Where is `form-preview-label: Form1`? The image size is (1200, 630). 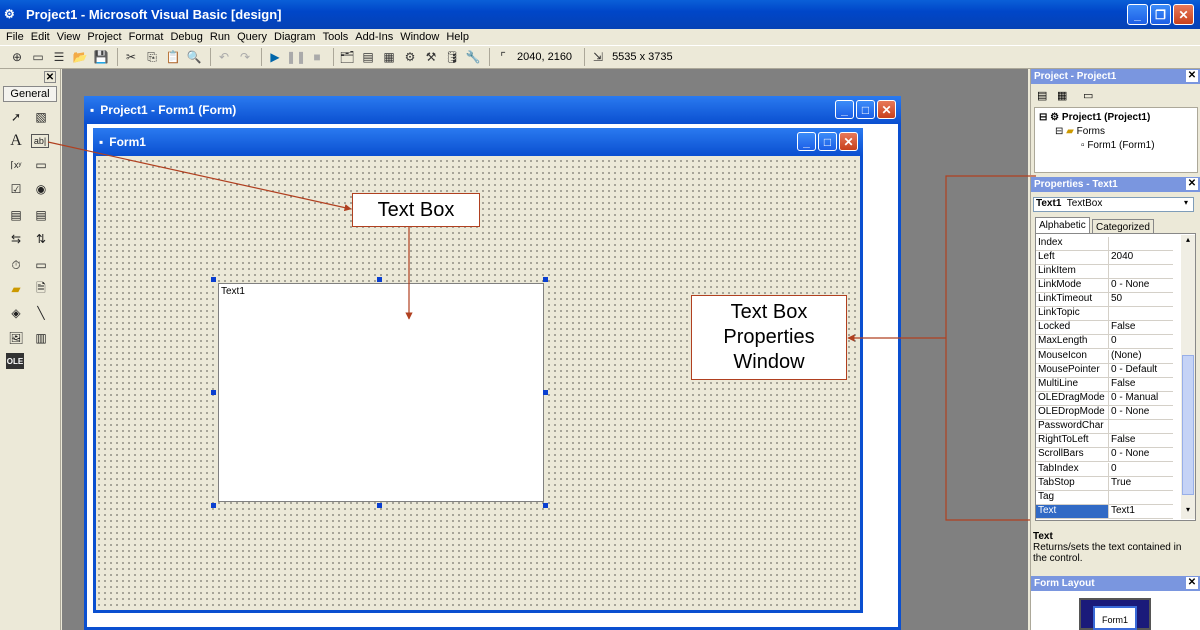 form-preview-label: Form1 is located at coordinates (1114, 620).